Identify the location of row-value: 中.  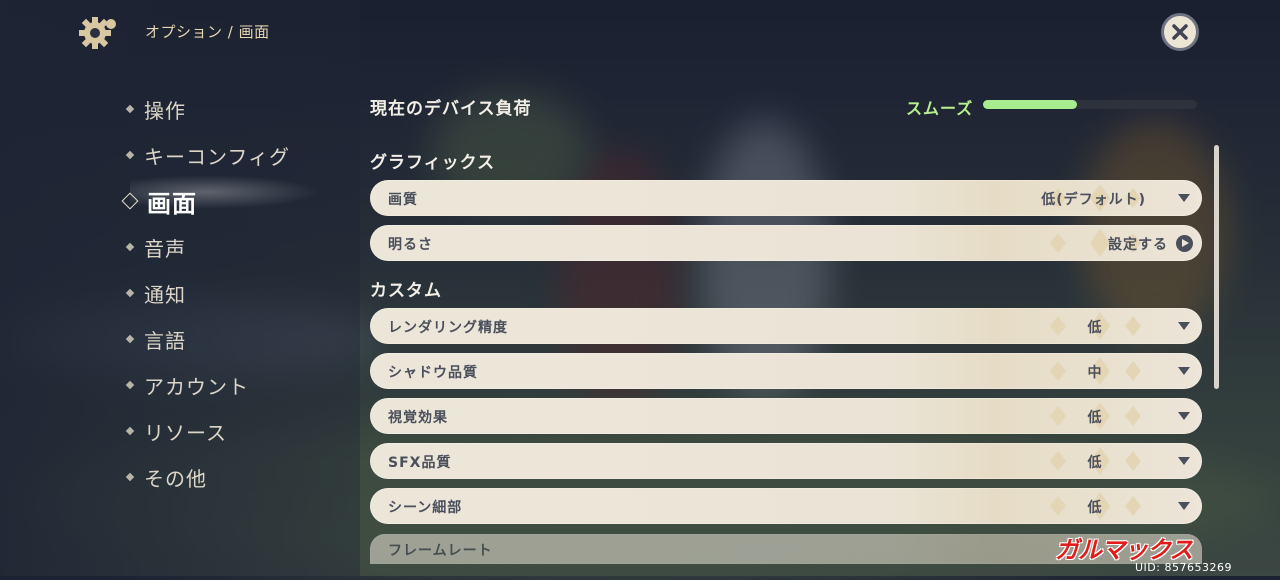
(1095, 373).